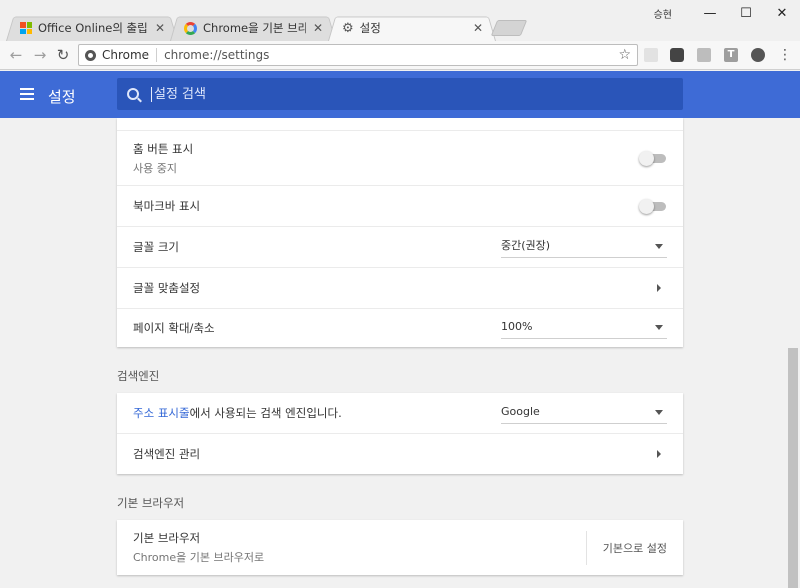  Describe the element at coordinates (400, 327) in the screenshot. I see `page-zoom-row: 페이지 확대/축소 100%` at that location.